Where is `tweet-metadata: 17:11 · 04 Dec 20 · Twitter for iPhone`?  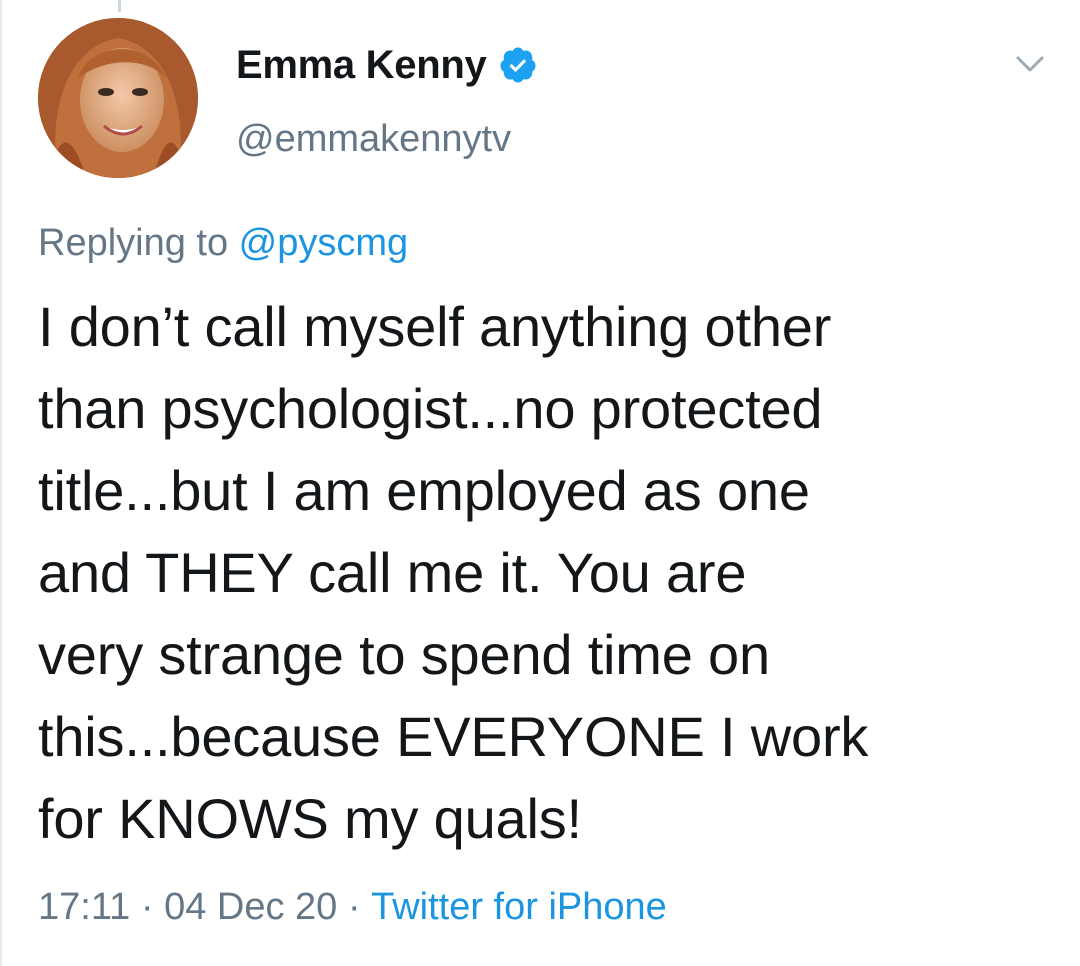 tweet-metadata: 17:11 · 04 Dec 20 · Twitter for iPhone is located at coordinates (352, 907).